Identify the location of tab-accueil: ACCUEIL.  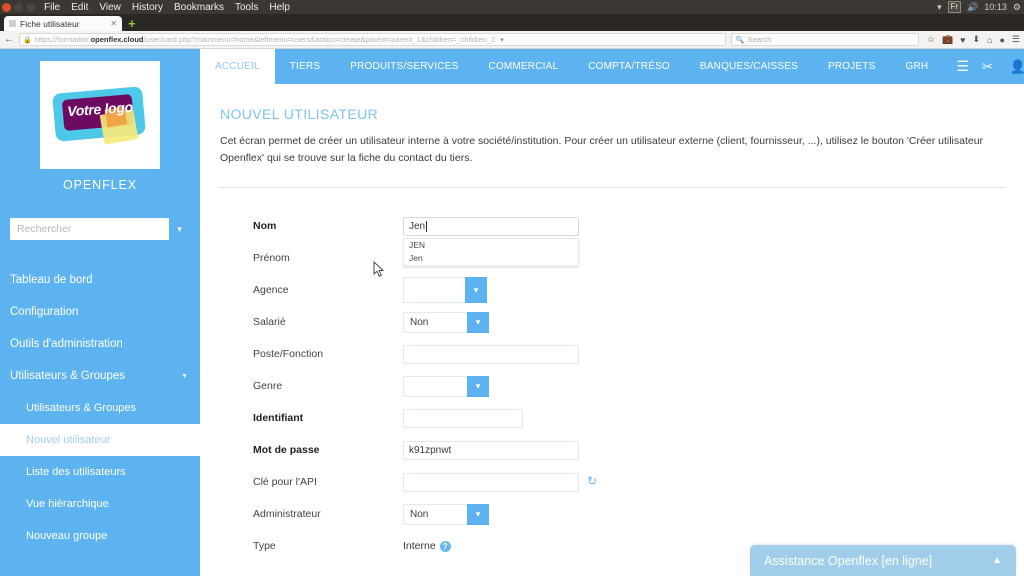
(237, 66).